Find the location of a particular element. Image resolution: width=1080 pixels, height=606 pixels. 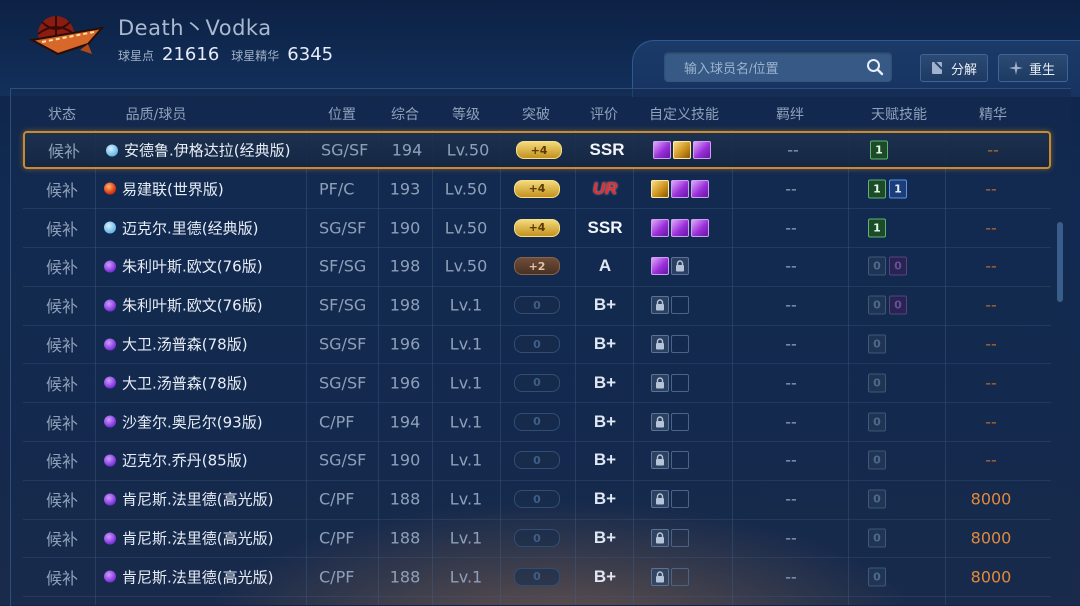

table-row: 候补 朱利叶斯.欧文(76版) SF/SG 198 Lv.50 +2 A -- 0 0 -- is located at coordinates (537, 266).